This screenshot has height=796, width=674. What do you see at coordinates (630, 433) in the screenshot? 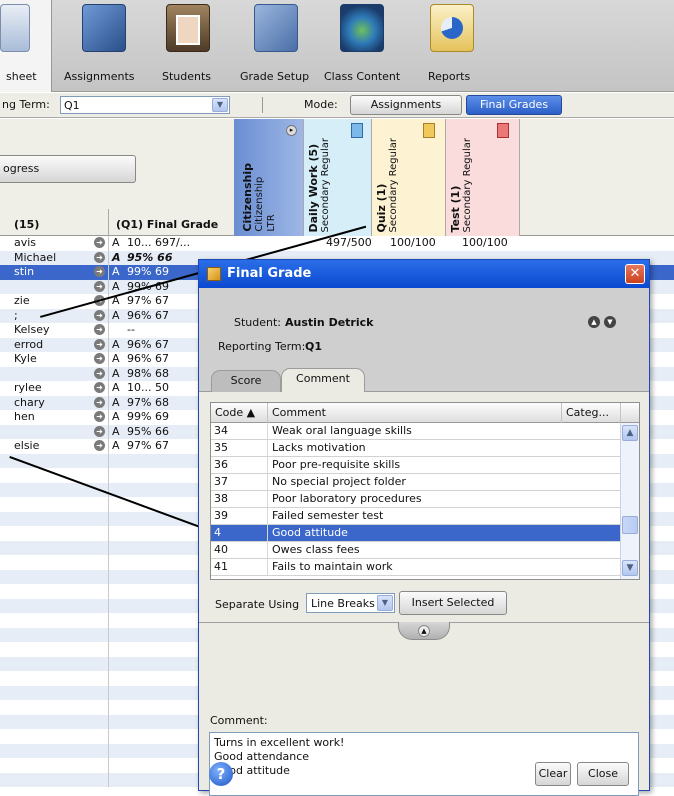
I see `scroll-up-icon: ▲` at bounding box center [630, 433].